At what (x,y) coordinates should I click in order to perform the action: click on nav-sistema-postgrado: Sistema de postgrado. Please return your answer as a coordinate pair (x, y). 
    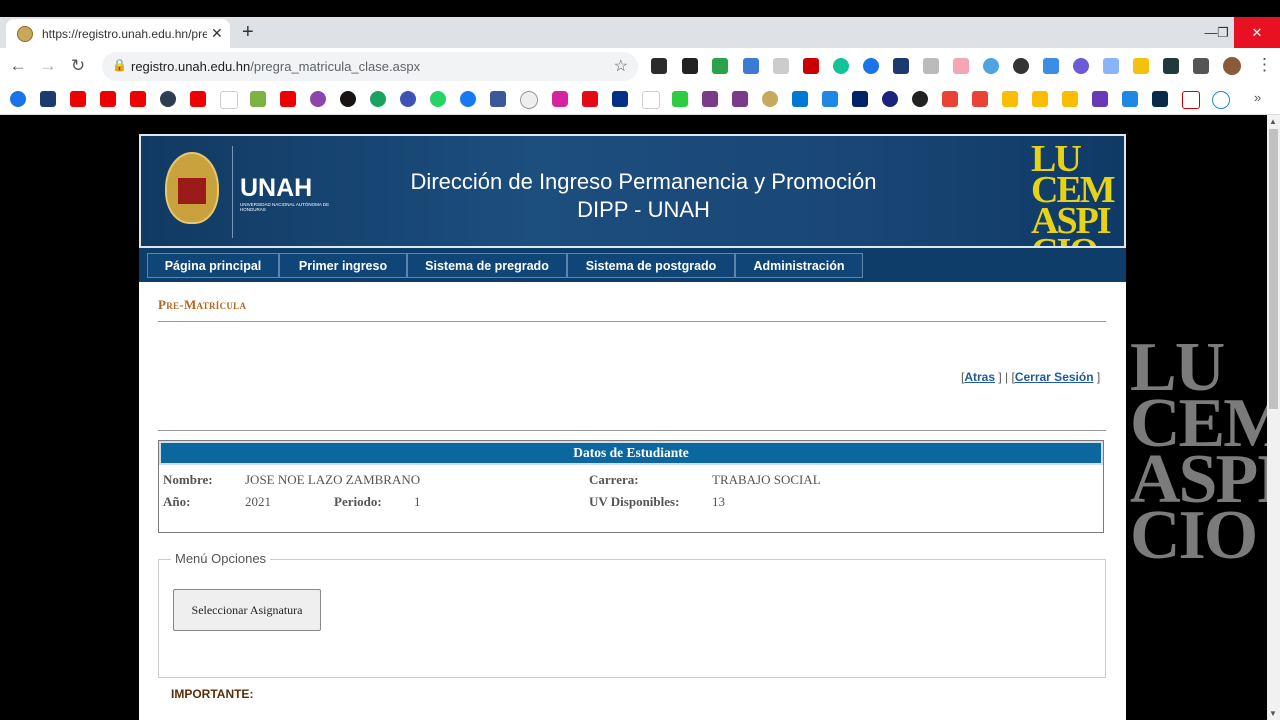
    Looking at the image, I should click on (651, 265).